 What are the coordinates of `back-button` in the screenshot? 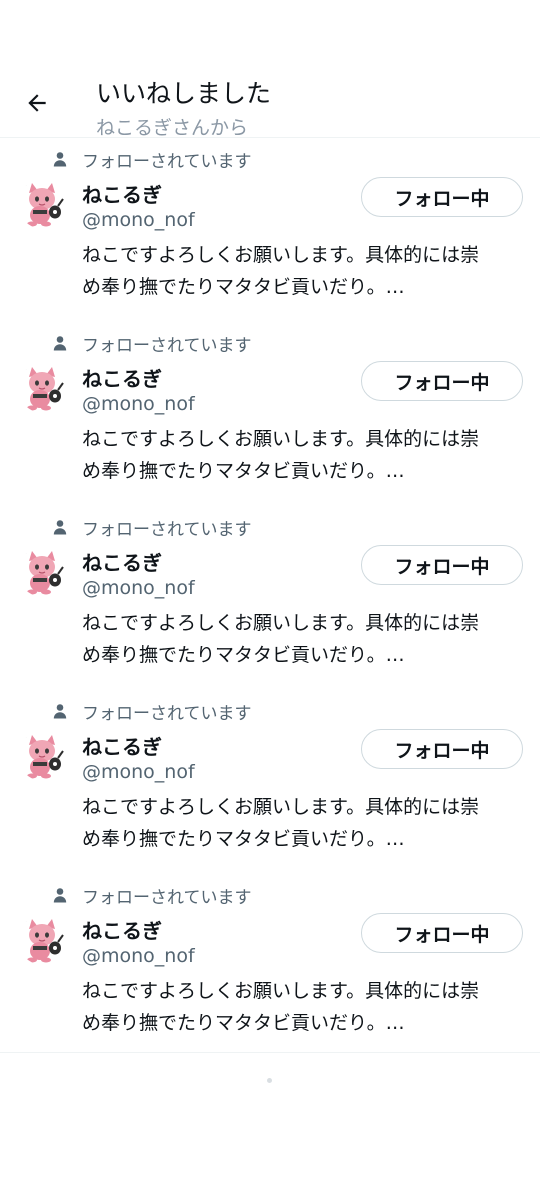 It's located at (37, 103).